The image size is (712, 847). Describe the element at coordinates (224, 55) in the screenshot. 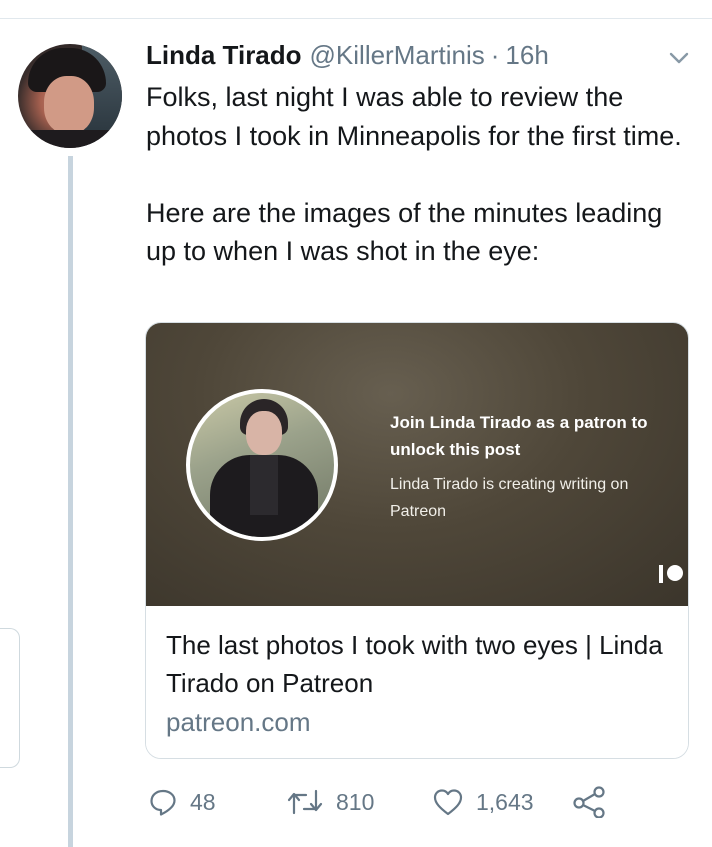

I see `author-name: Linda Tirado` at that location.